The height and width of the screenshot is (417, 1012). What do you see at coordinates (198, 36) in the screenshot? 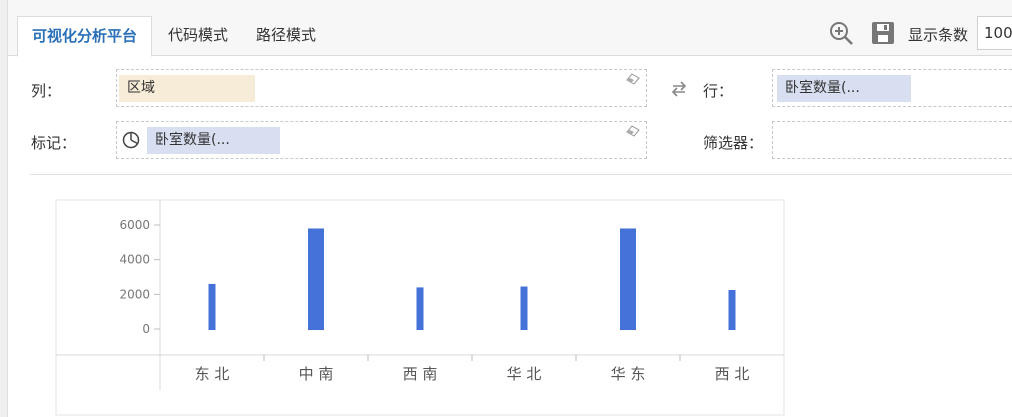
I see `tab-code-mode: 代码模式` at bounding box center [198, 36].